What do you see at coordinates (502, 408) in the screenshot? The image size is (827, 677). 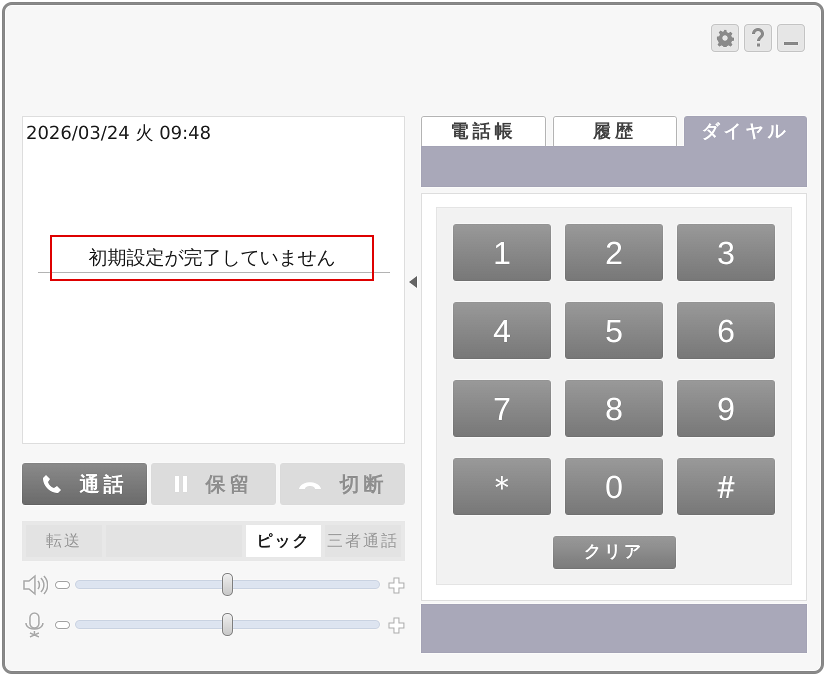 I see `dial-key: 7` at bounding box center [502, 408].